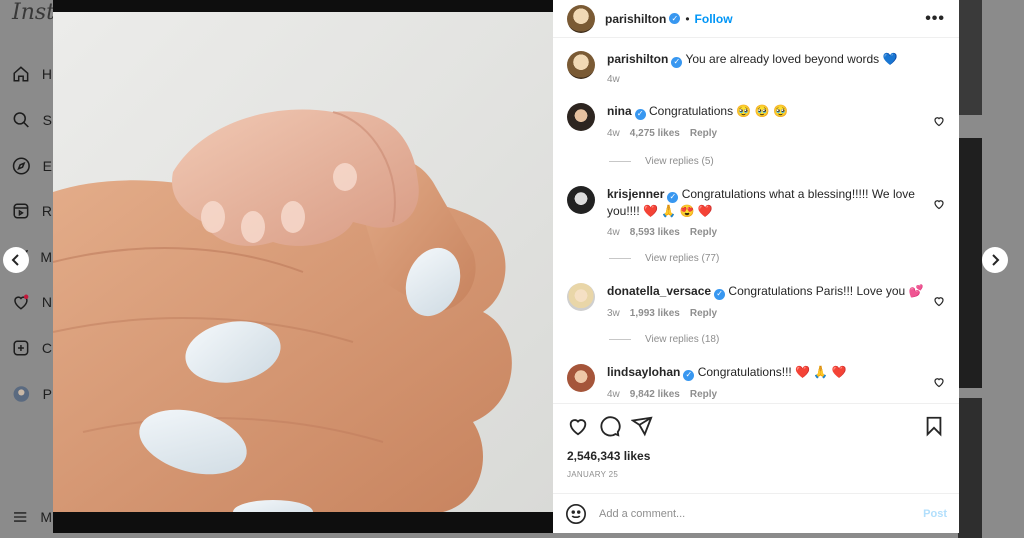  I want to click on nav-profile: P, so click(32, 394).